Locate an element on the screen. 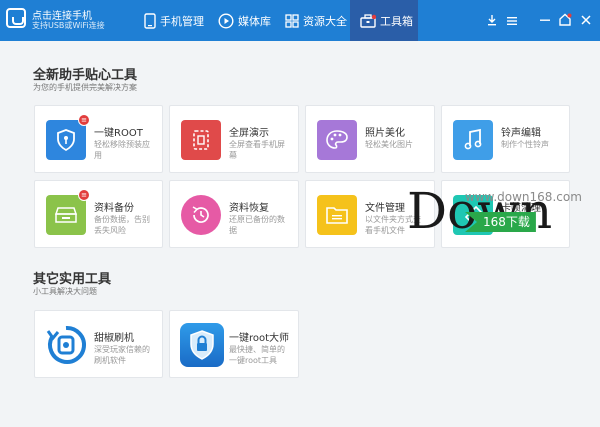 The image size is (600, 427). backup-drive-icon is located at coordinates (66, 215).